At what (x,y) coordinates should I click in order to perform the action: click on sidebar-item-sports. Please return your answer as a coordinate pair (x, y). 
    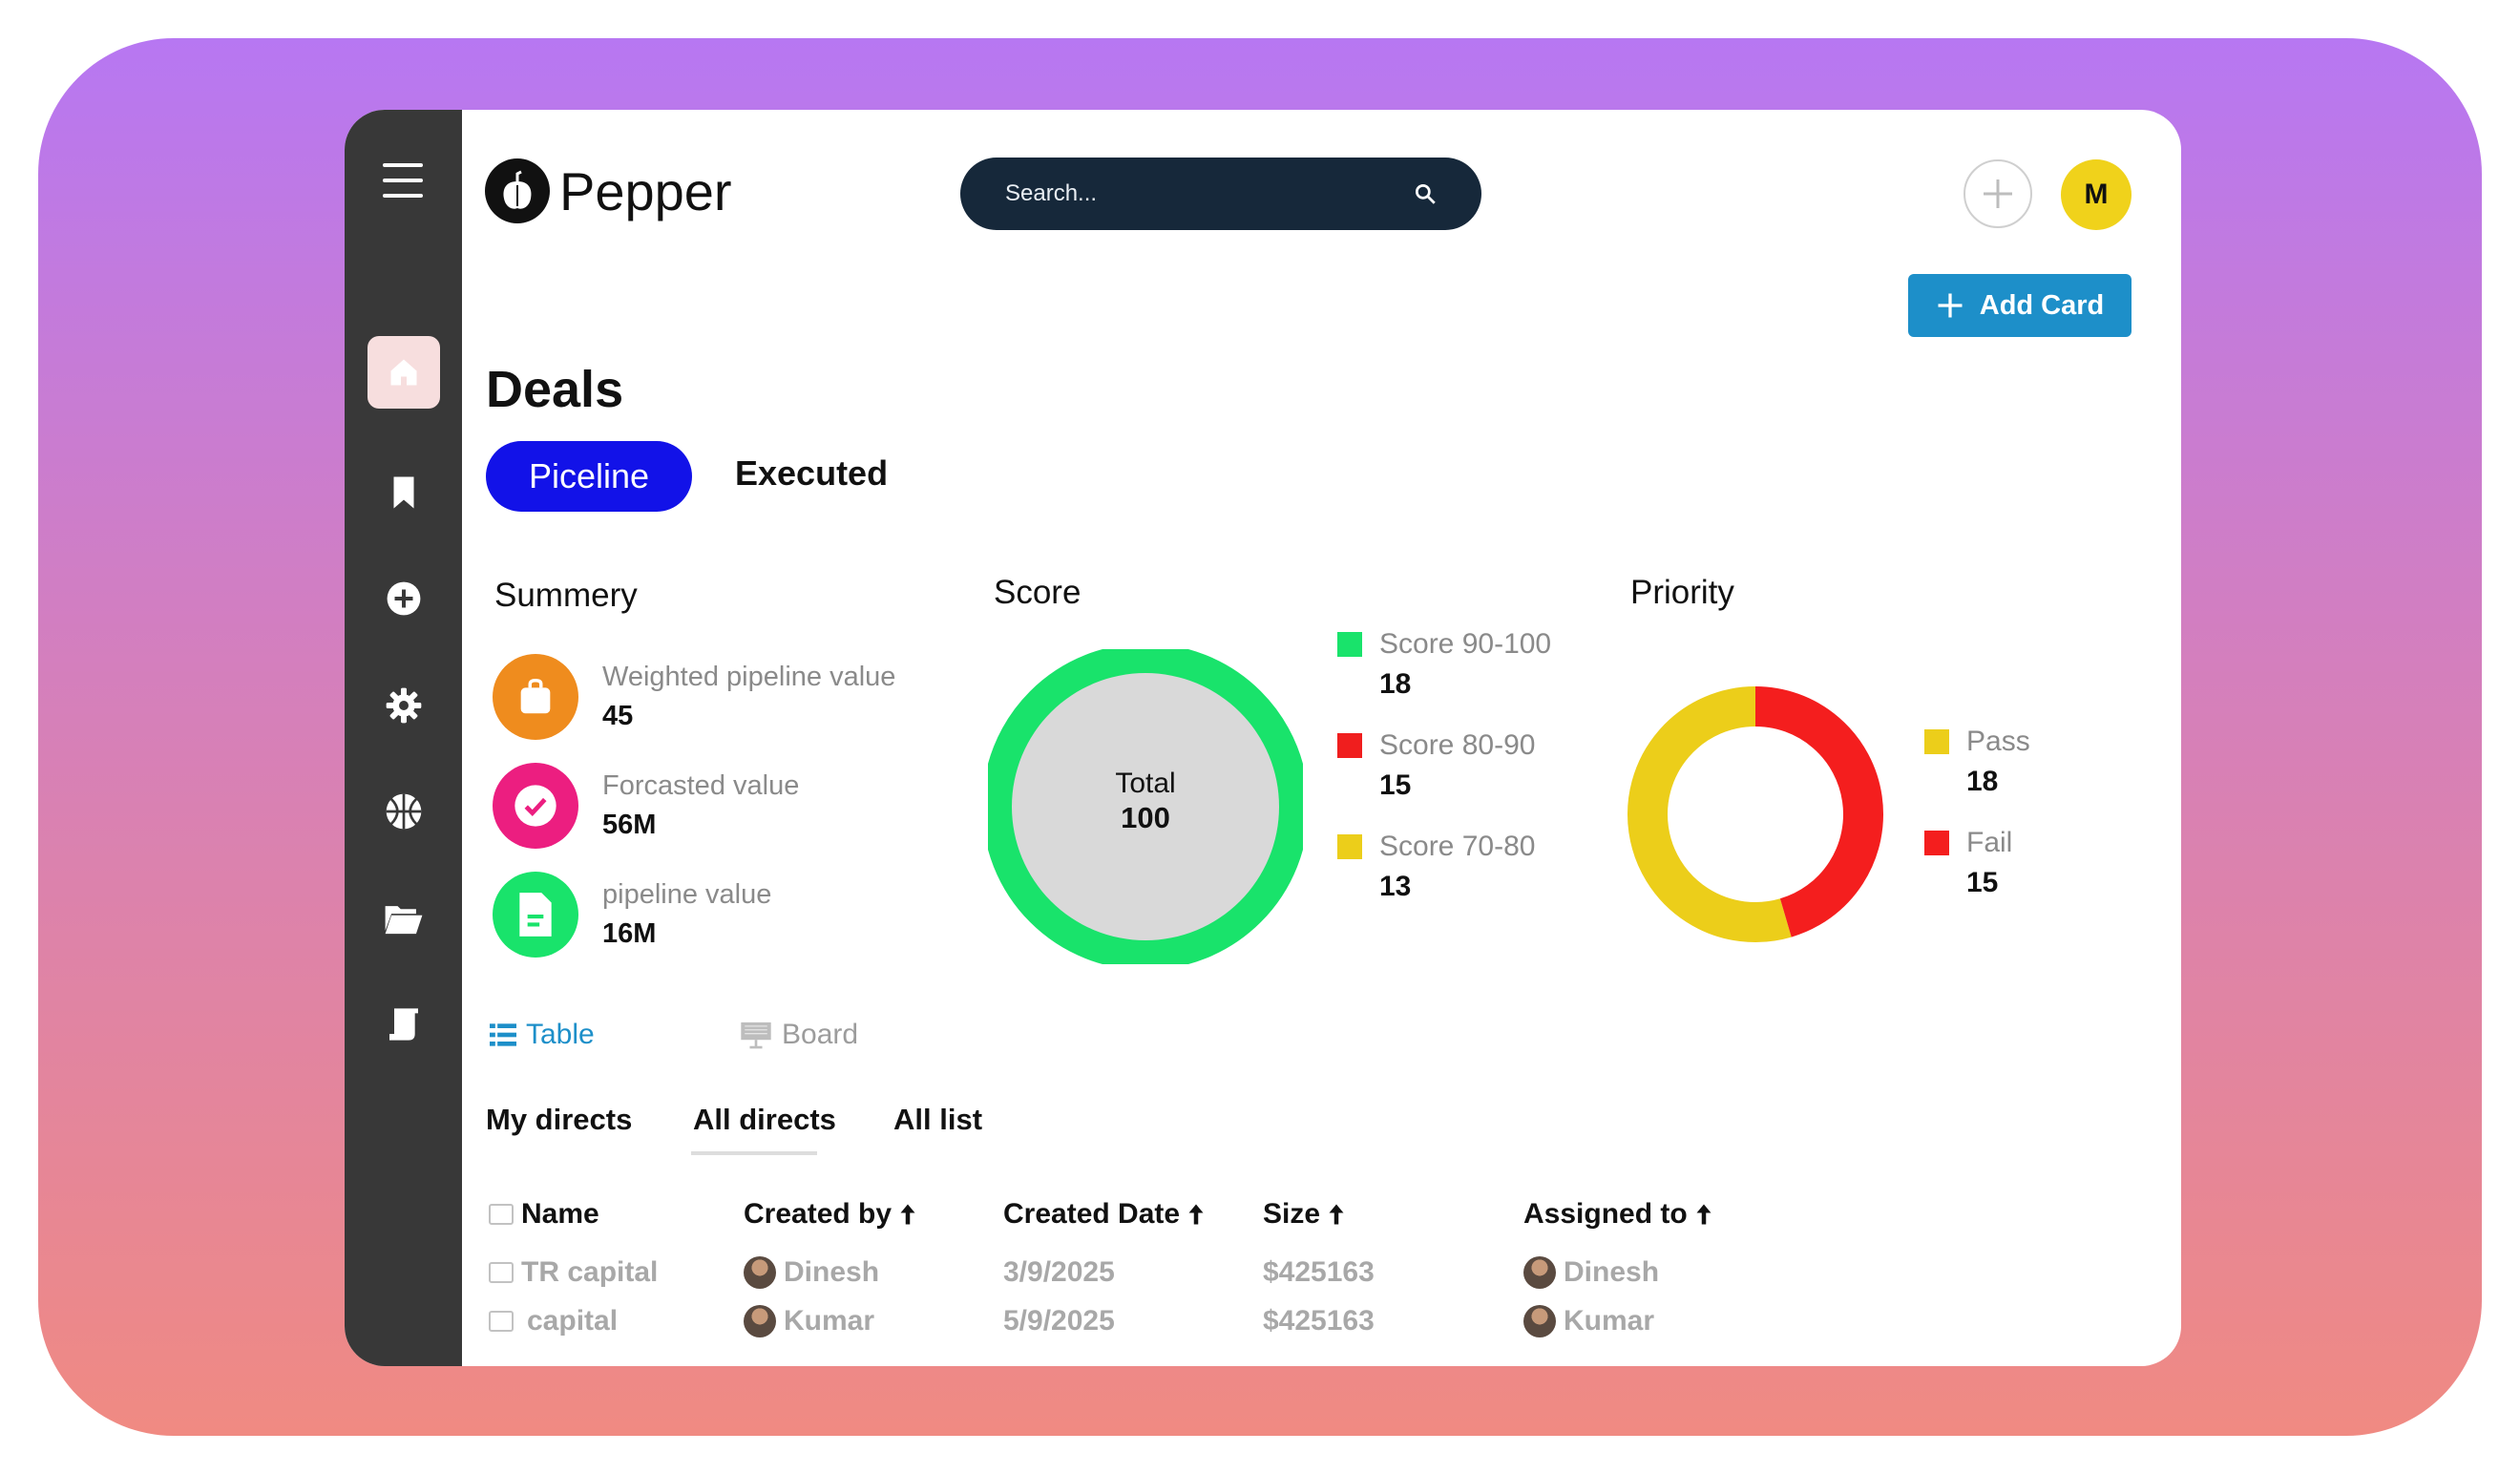
    Looking at the image, I should click on (404, 811).